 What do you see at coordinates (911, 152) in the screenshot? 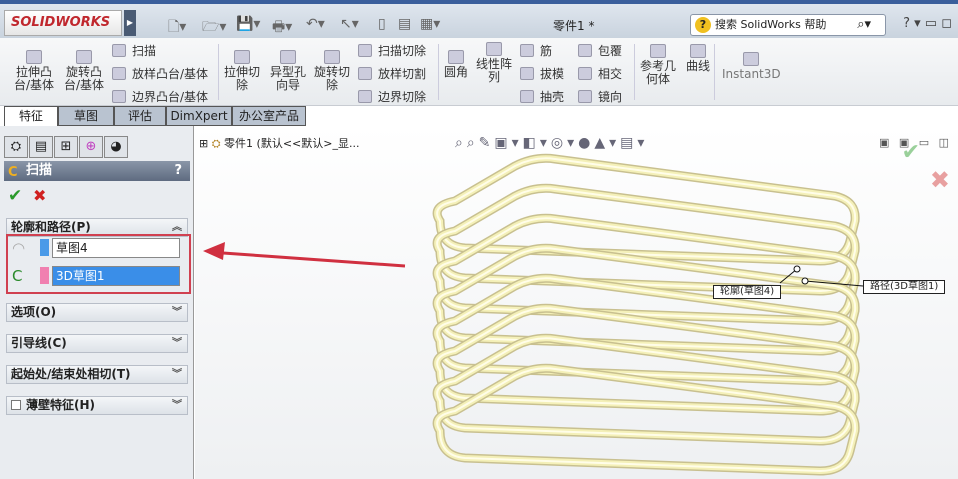
I see `confirm-corner-ok: ✔` at bounding box center [911, 152].